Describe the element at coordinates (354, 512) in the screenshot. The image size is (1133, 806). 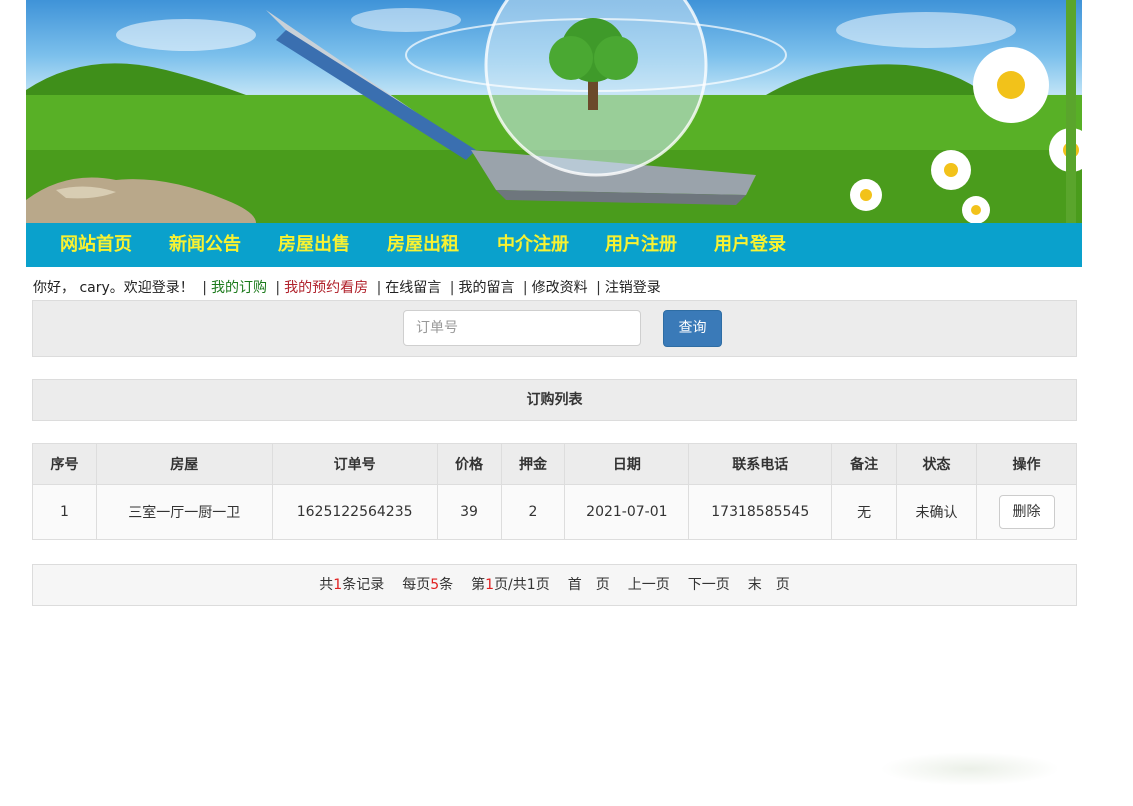
I see `cell-order-no: 1625122564235` at that location.